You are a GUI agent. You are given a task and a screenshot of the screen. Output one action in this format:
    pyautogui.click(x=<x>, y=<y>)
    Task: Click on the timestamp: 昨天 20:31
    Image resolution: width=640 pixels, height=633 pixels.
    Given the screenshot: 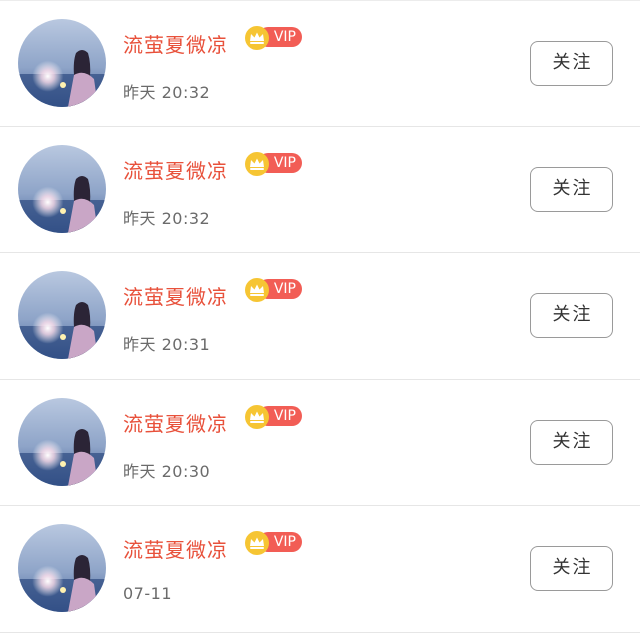 What is the action you would take?
    pyautogui.click(x=167, y=344)
    